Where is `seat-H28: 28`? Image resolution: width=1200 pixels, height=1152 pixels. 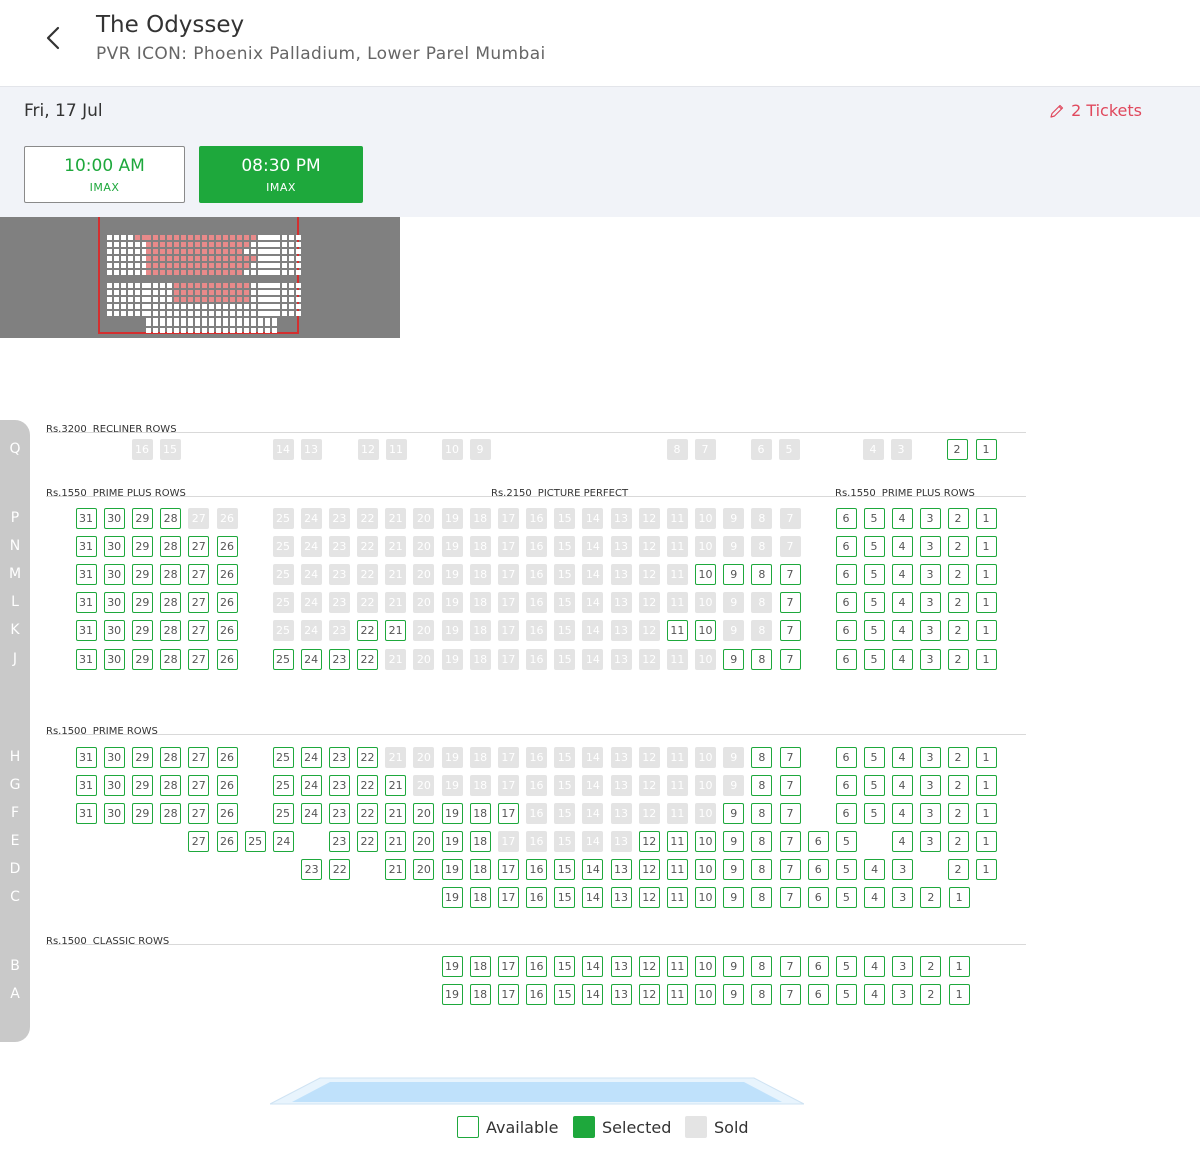 seat-H28: 28 is located at coordinates (171, 757).